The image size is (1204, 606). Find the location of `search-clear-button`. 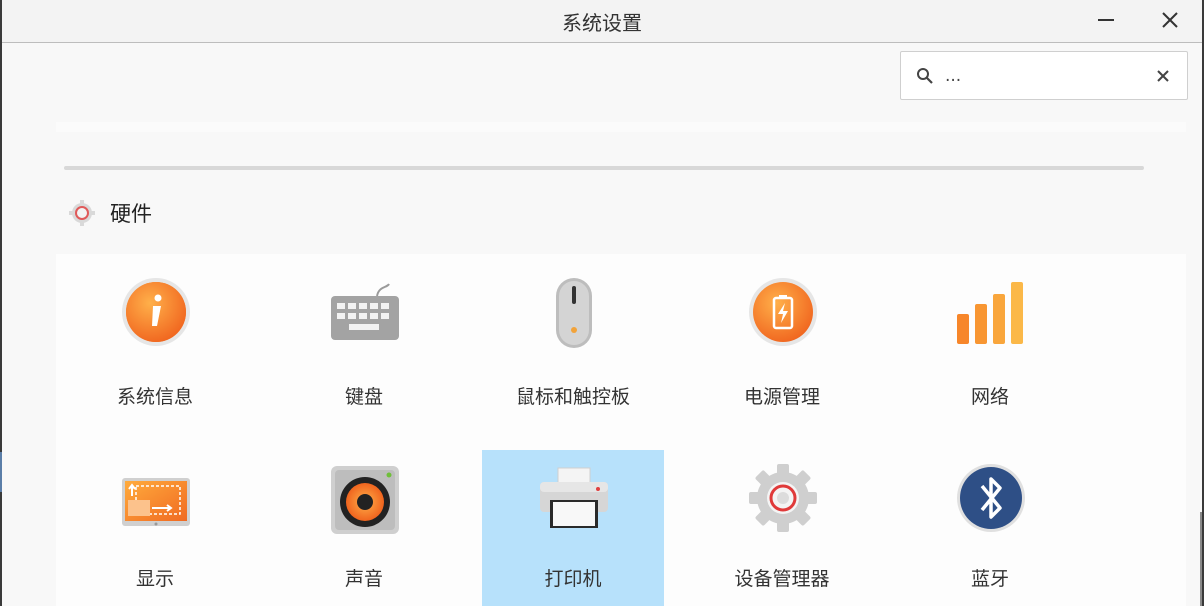

search-clear-button is located at coordinates (1163, 76).